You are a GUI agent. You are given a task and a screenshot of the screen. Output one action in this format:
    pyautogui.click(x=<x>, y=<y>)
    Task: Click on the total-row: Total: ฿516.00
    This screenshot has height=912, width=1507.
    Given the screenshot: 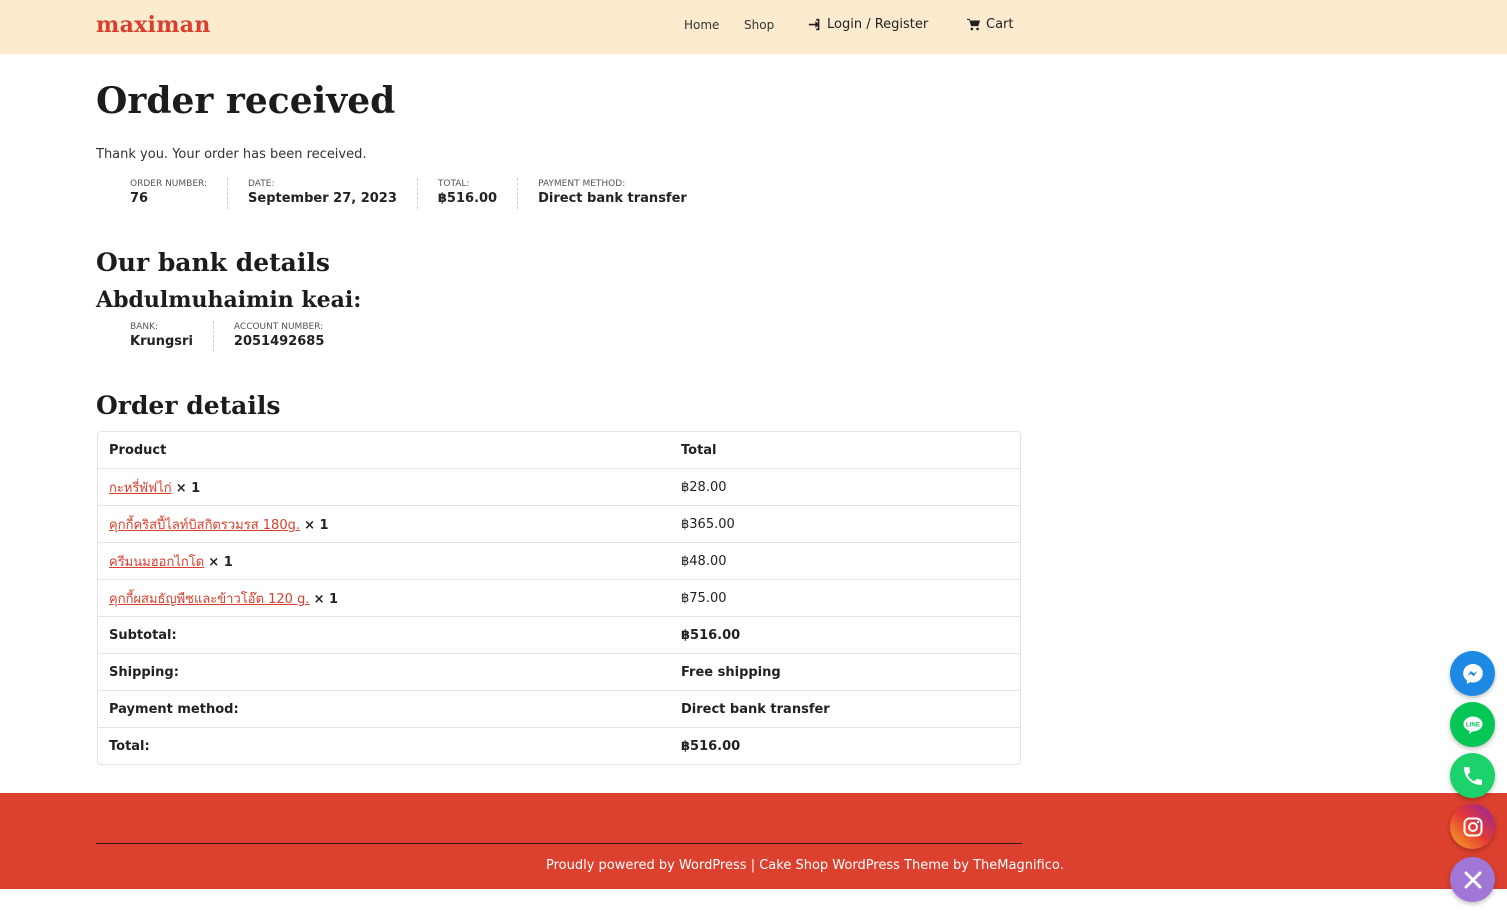 What is the action you would take?
    pyautogui.click(x=559, y=746)
    